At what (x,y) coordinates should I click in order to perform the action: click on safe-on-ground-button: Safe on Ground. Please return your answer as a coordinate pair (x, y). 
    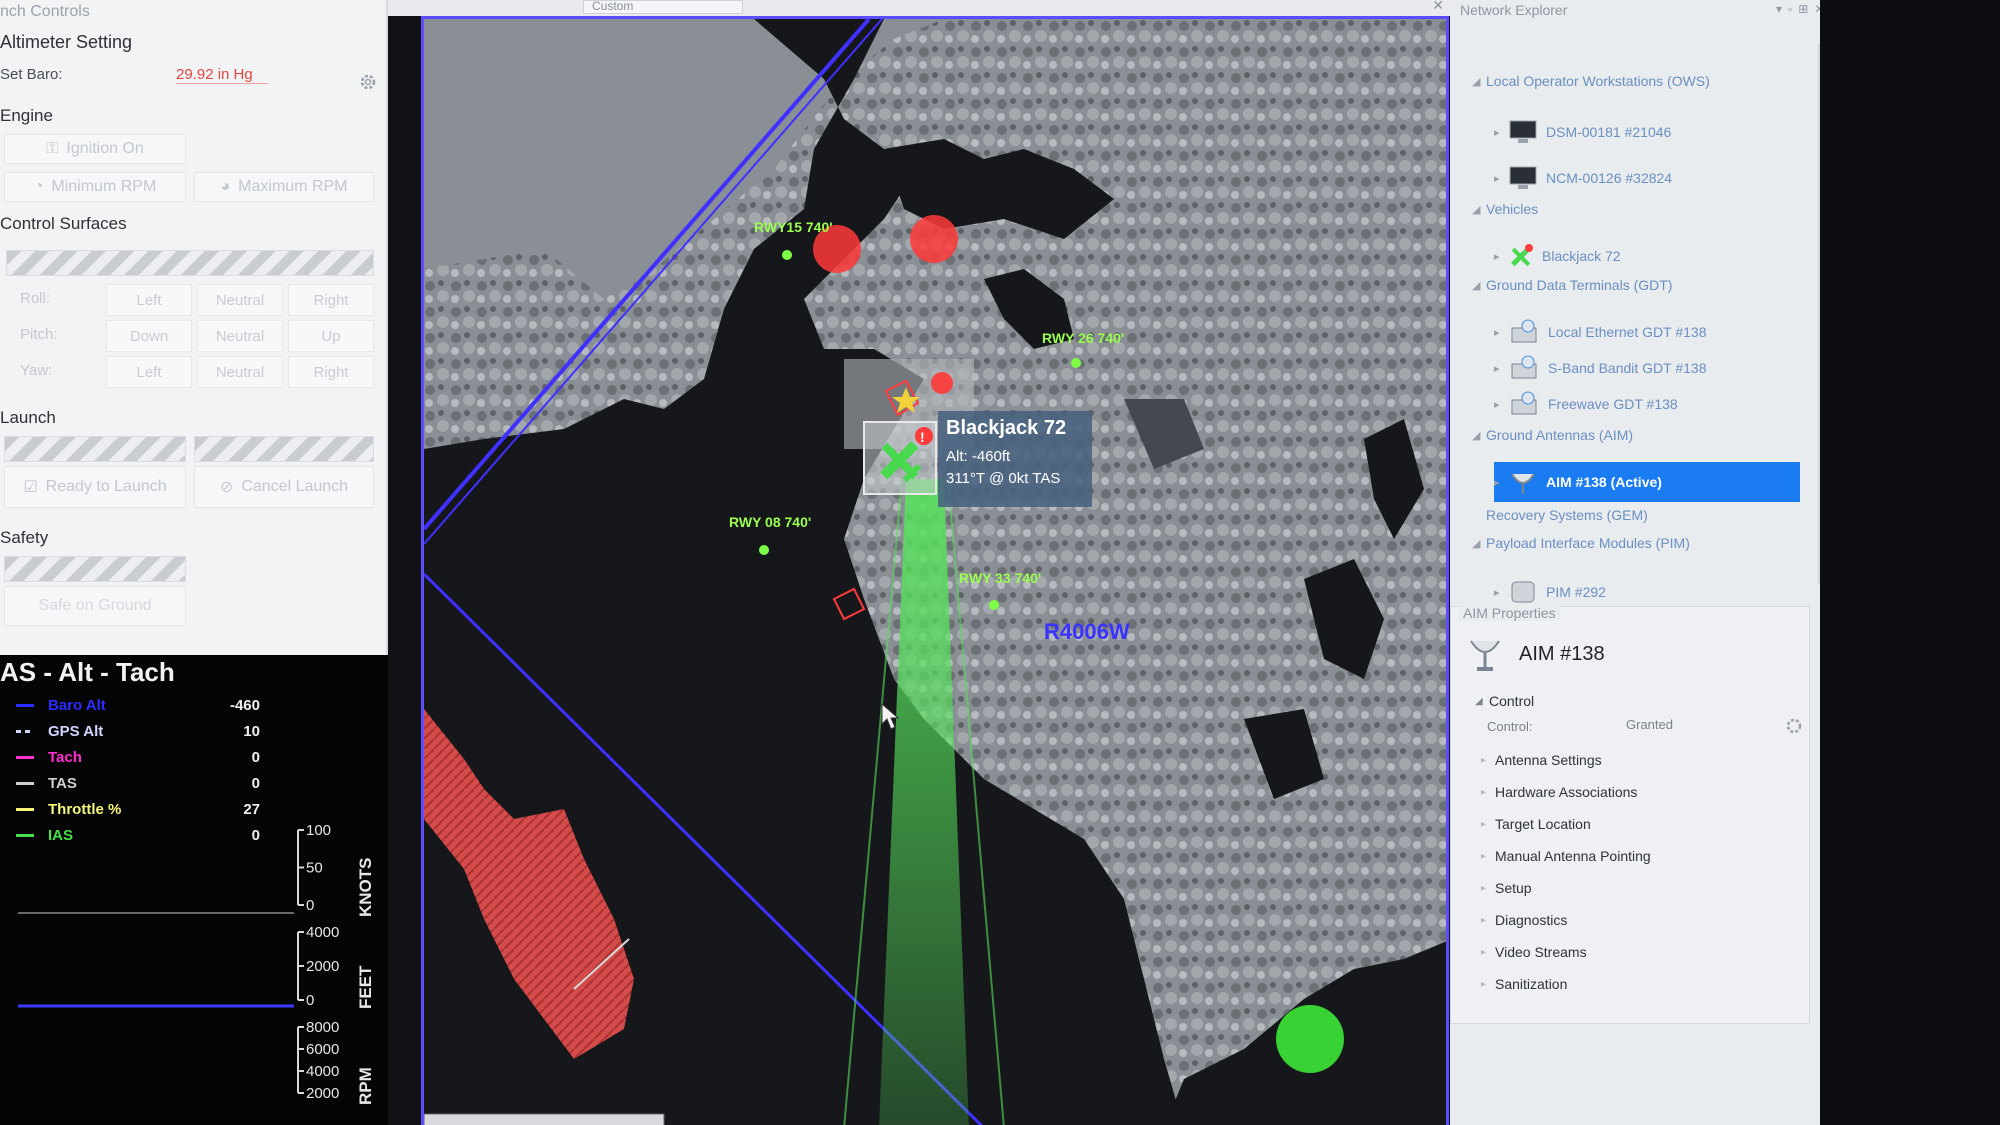
    Looking at the image, I should click on (95, 606).